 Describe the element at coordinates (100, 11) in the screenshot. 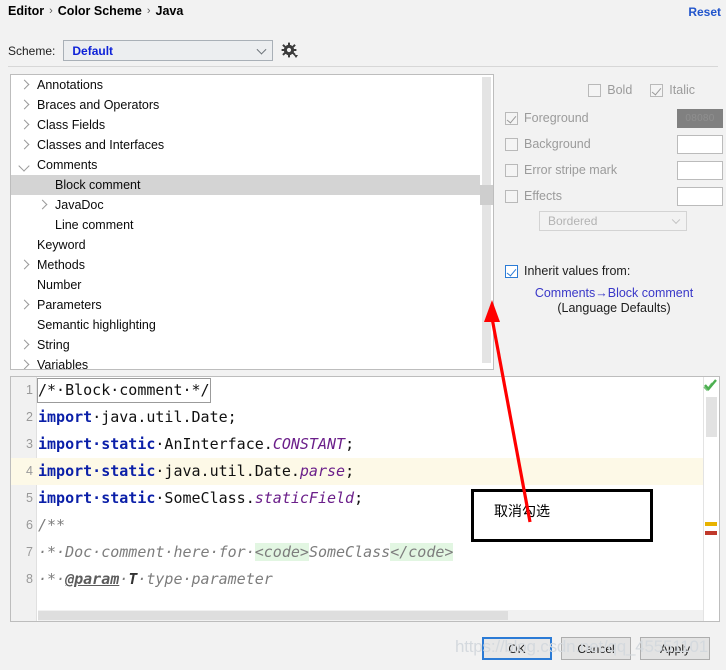

I see `breadcrumb-item-color-scheme: Color Scheme` at that location.